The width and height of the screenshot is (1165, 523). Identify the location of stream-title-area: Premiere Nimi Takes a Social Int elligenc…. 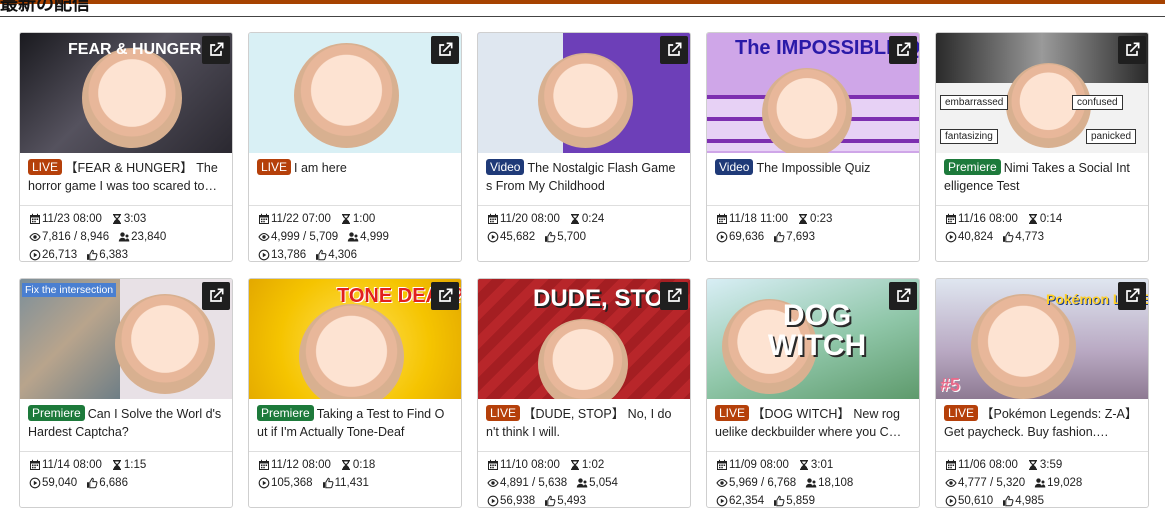
(1042, 179).